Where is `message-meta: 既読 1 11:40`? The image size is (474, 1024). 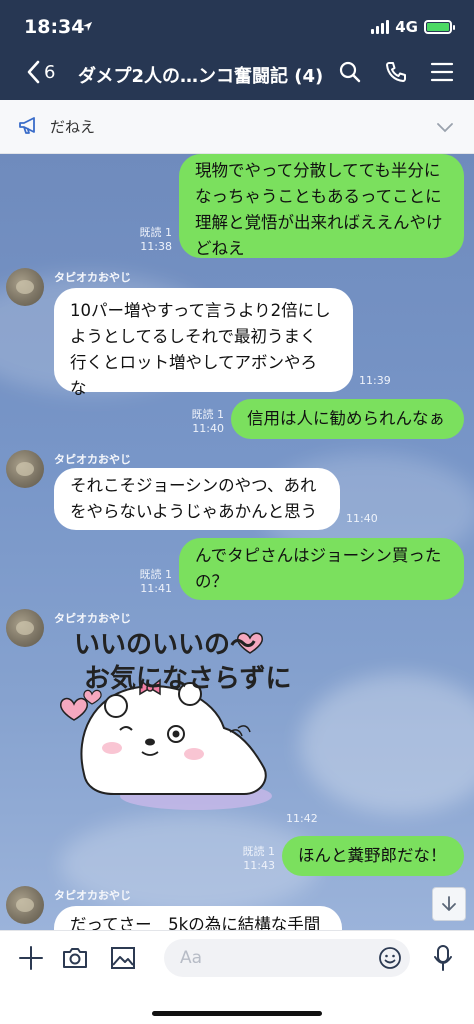 message-meta: 既読 1 11:40 is located at coordinates (202, 422).